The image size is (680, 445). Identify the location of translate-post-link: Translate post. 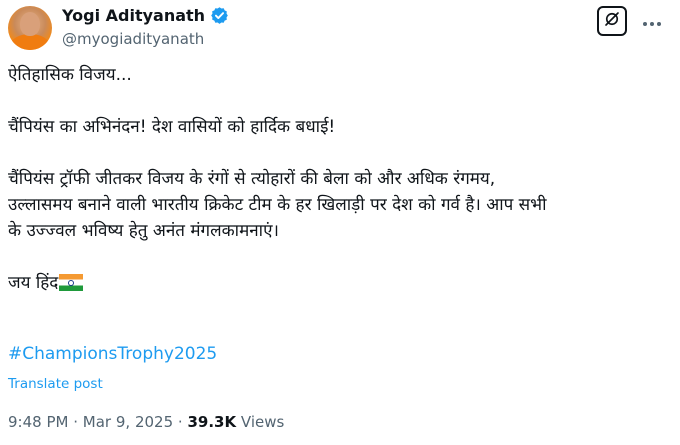
(55, 384).